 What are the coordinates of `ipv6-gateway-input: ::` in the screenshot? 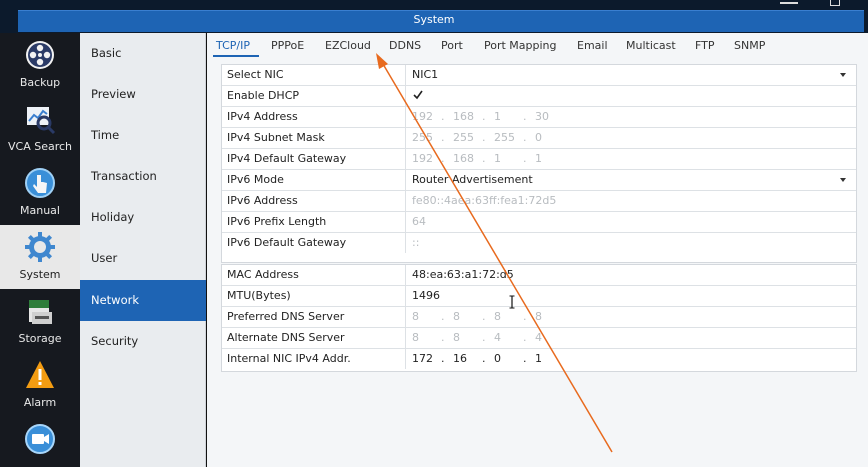 It's located at (415, 243).